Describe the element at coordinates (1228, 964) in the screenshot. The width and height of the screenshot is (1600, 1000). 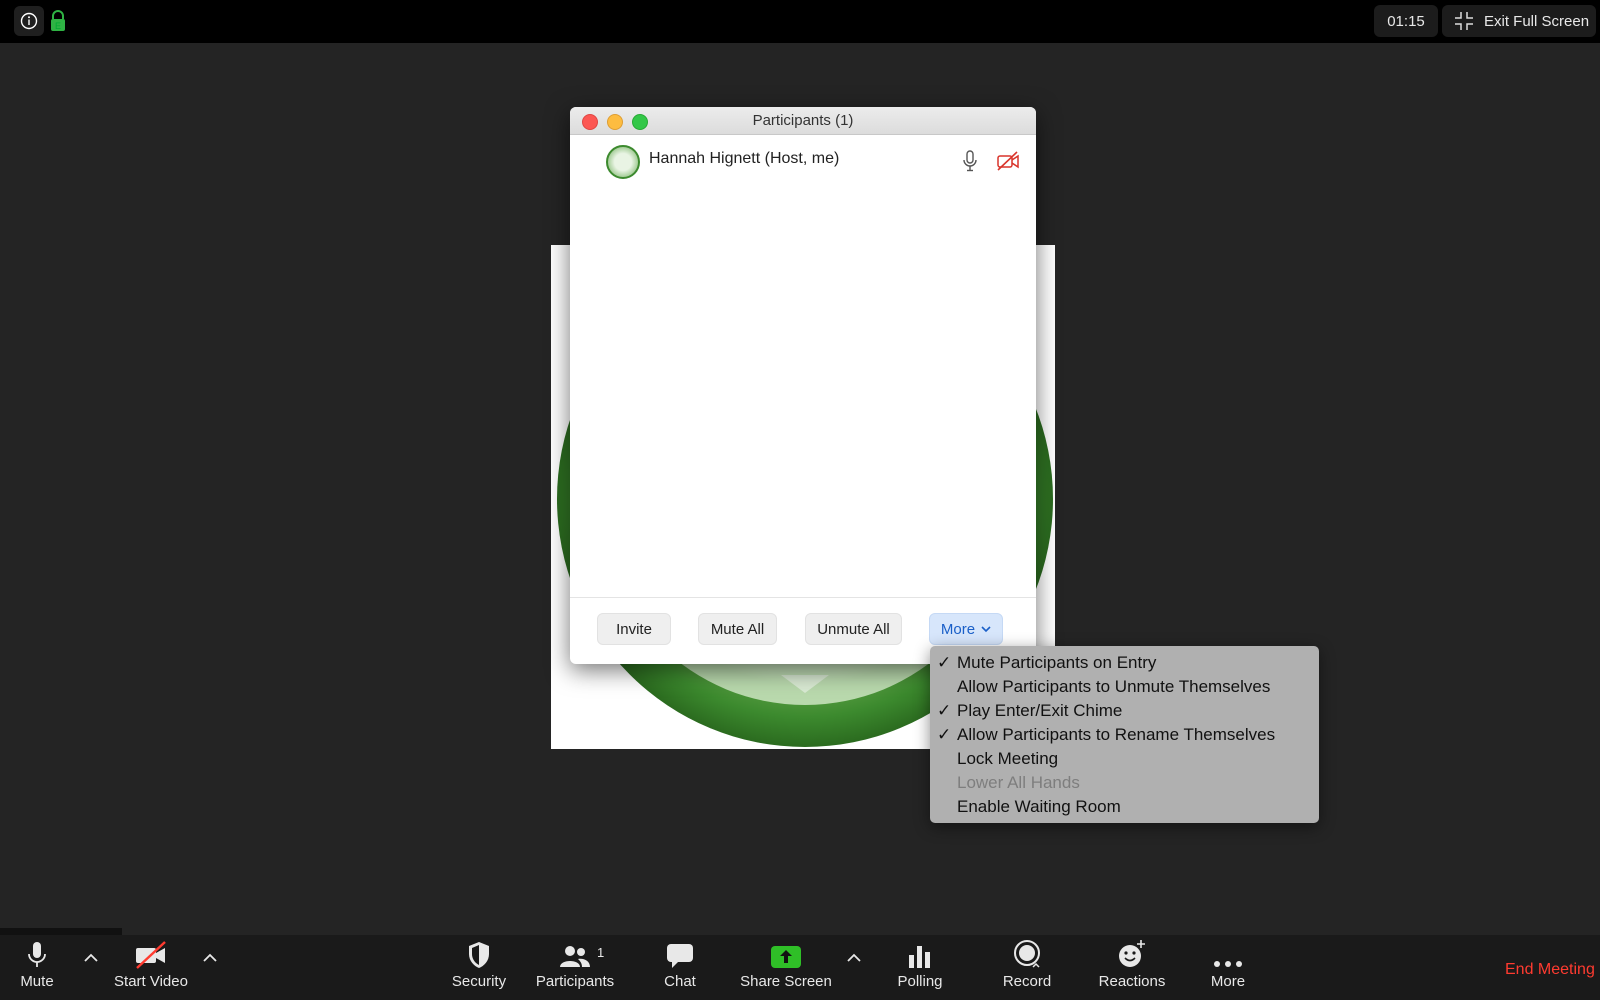
I see `more-dots-icon` at that location.